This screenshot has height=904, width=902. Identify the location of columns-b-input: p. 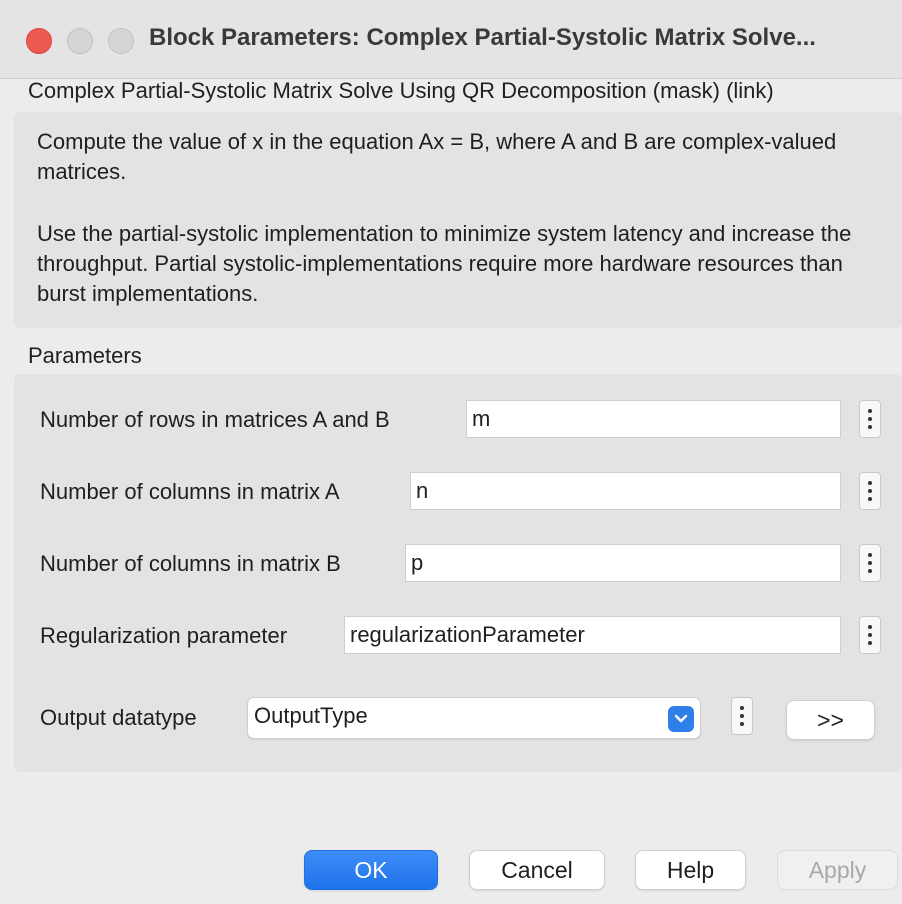
(623, 563).